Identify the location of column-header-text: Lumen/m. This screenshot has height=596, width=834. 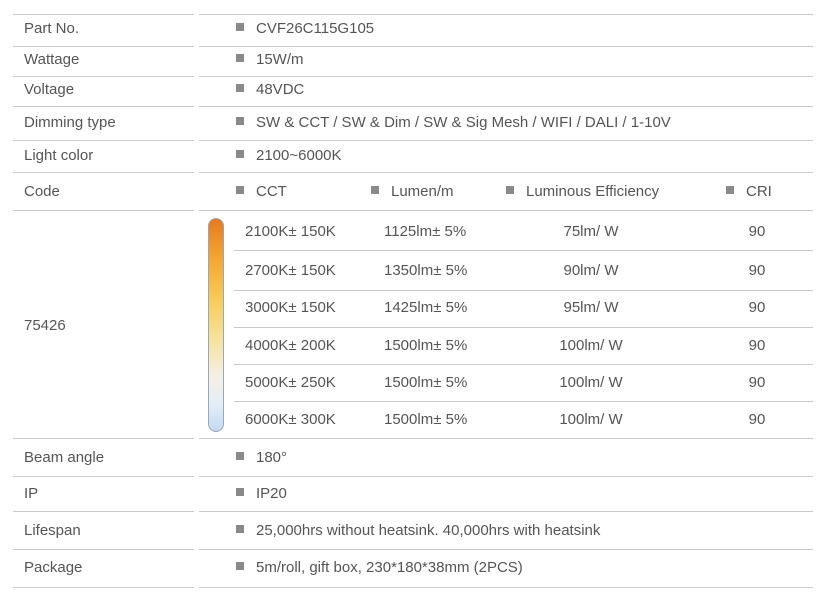
(422, 191).